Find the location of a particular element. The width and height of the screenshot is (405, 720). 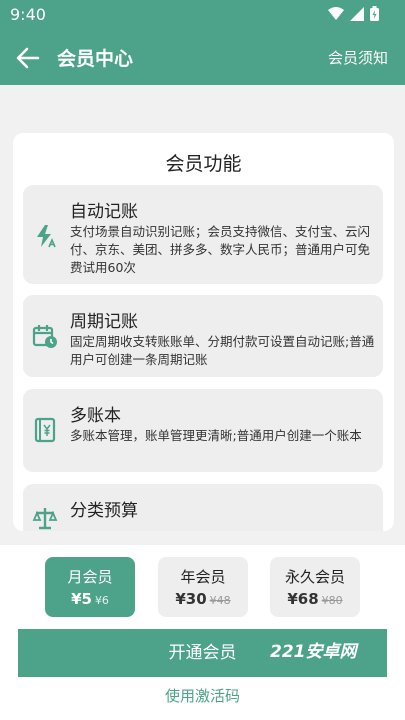

plan-price-current: ¥68 is located at coordinates (303, 599).